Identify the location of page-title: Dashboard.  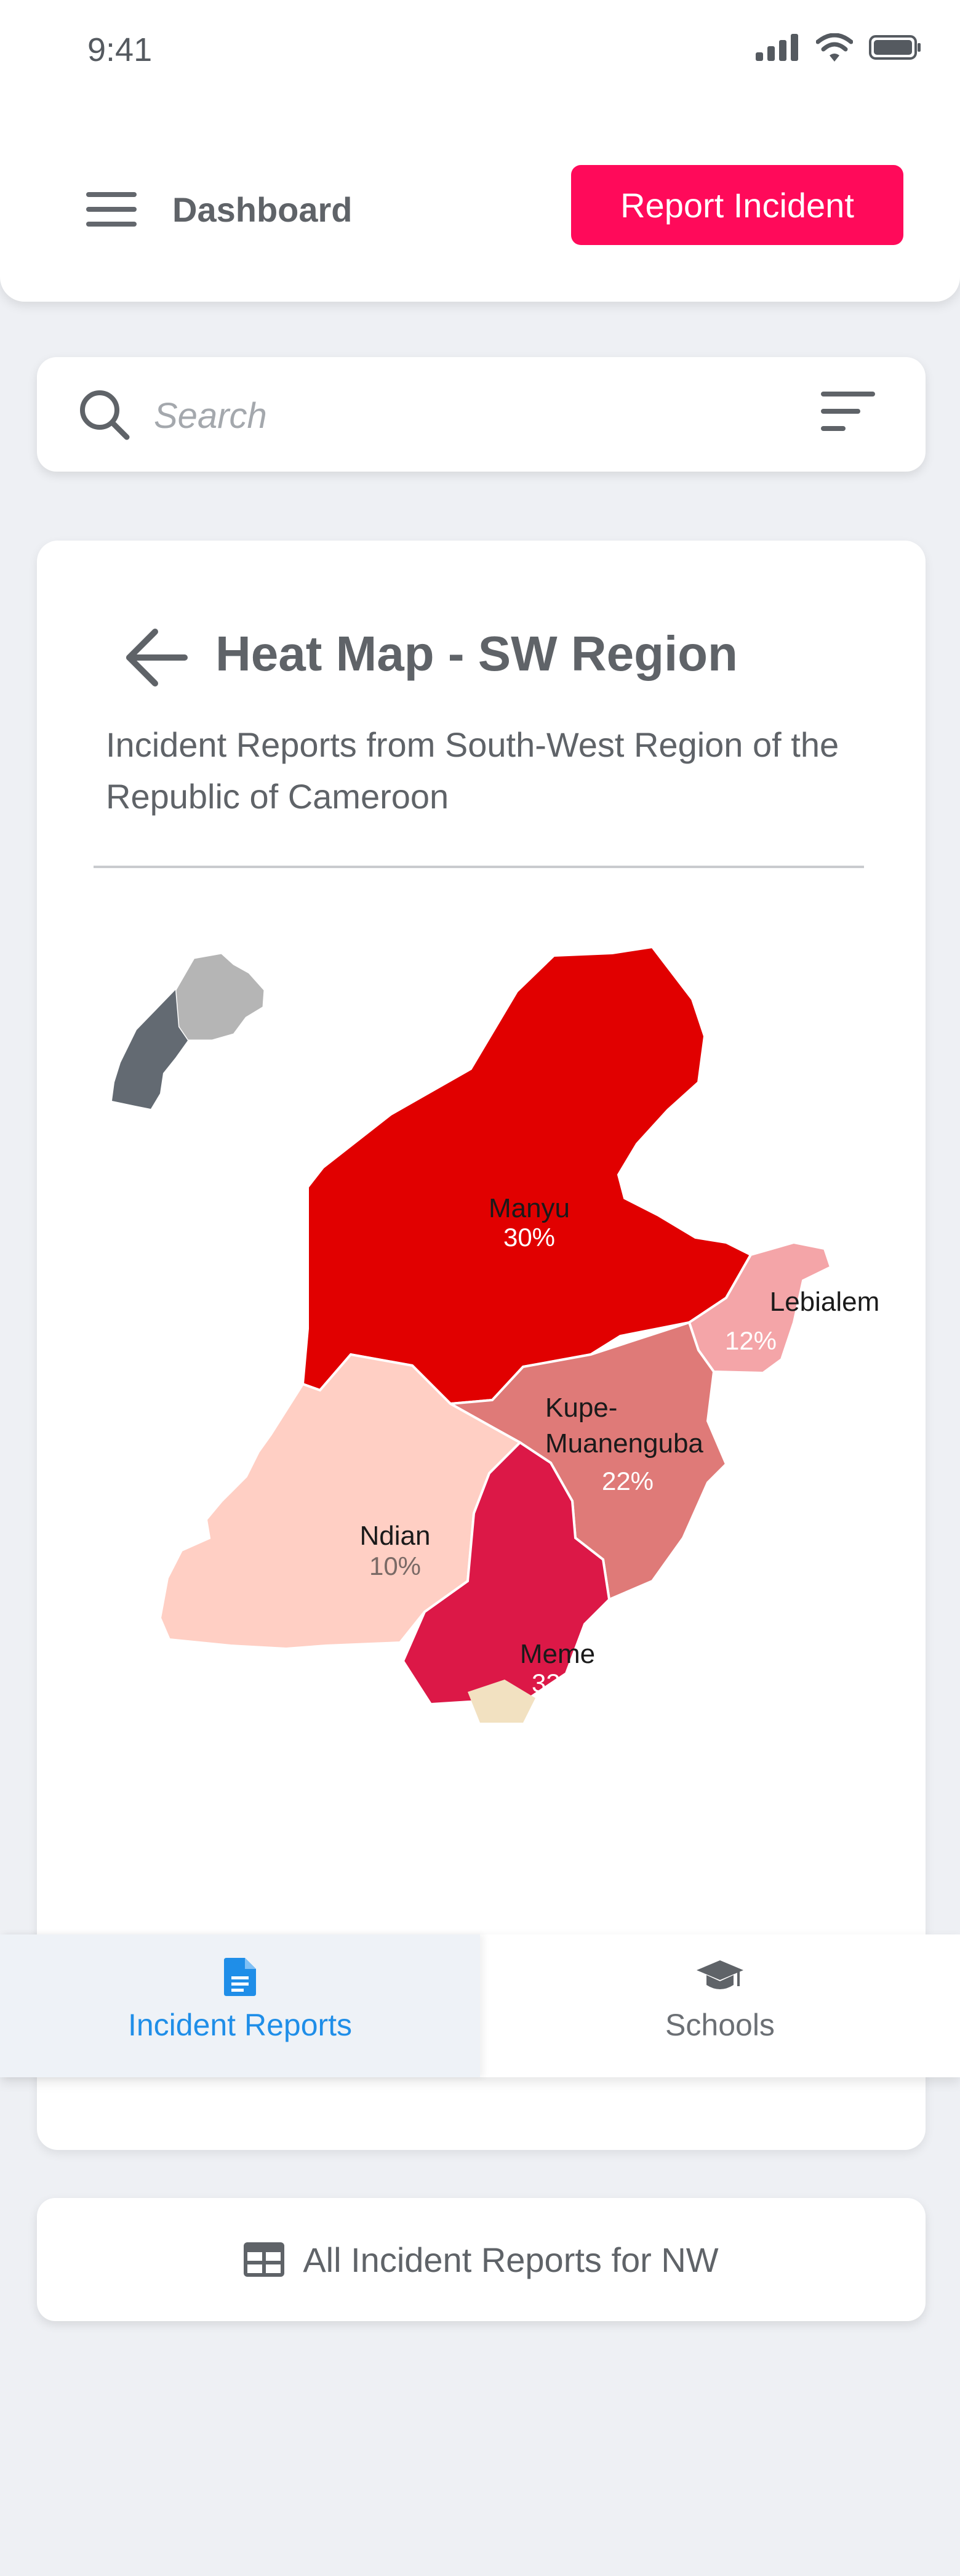
(262, 209).